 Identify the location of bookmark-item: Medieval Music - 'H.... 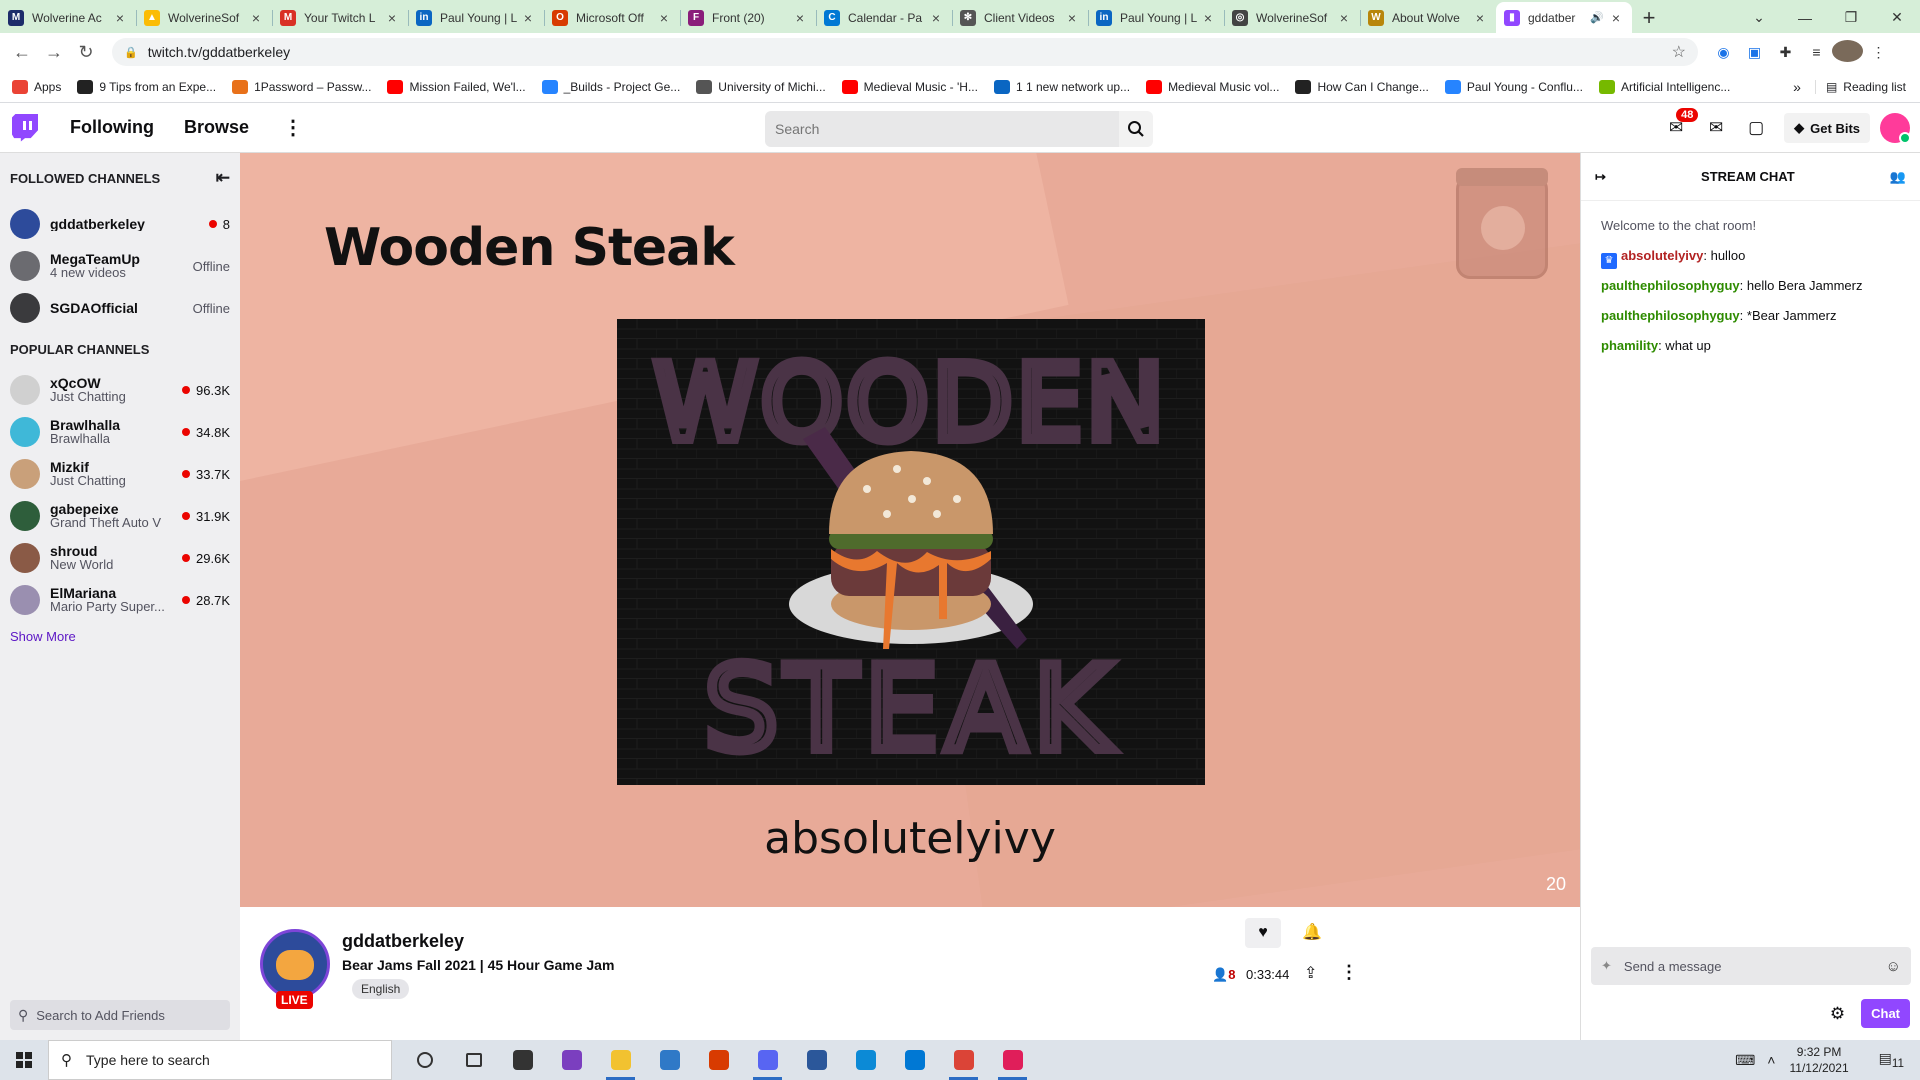
(909, 86).